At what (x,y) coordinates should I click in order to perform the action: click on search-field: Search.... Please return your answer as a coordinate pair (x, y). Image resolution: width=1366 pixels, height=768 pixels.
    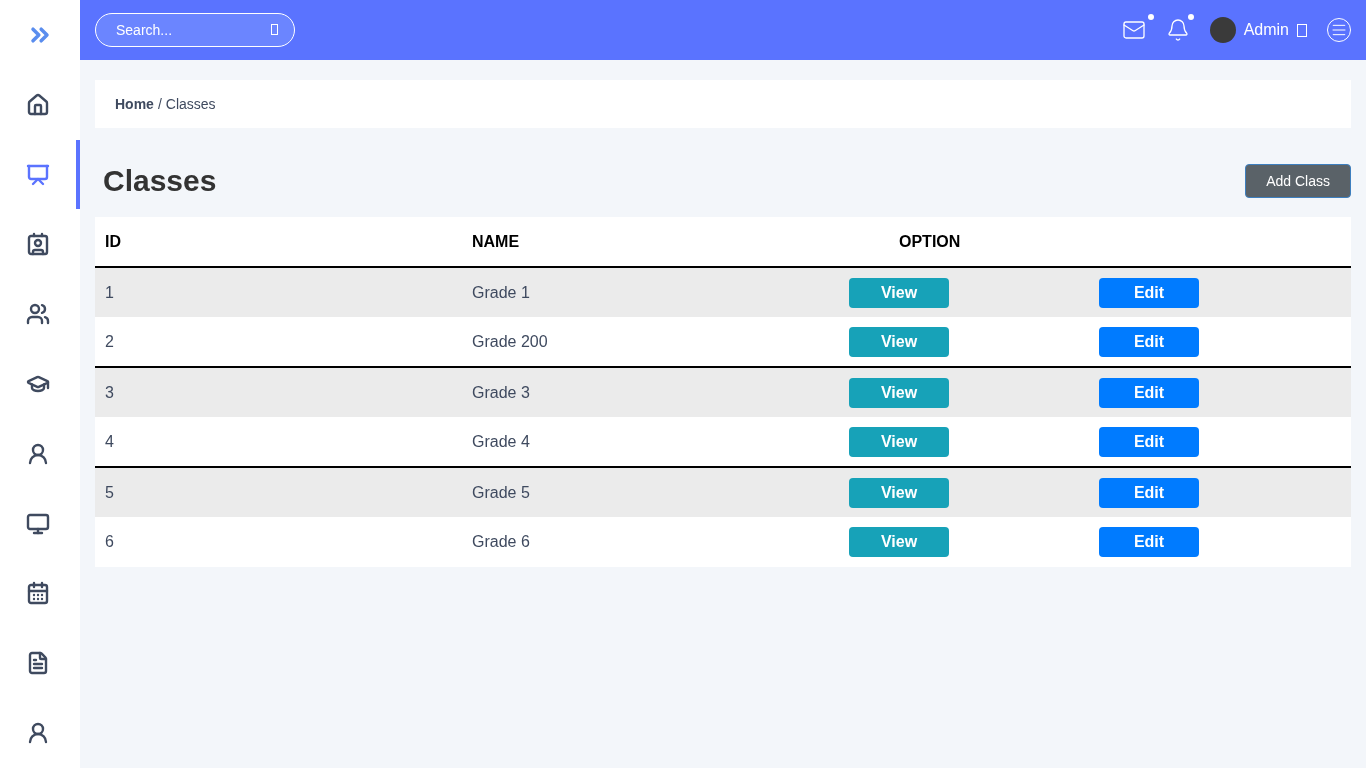
    Looking at the image, I should click on (195, 30).